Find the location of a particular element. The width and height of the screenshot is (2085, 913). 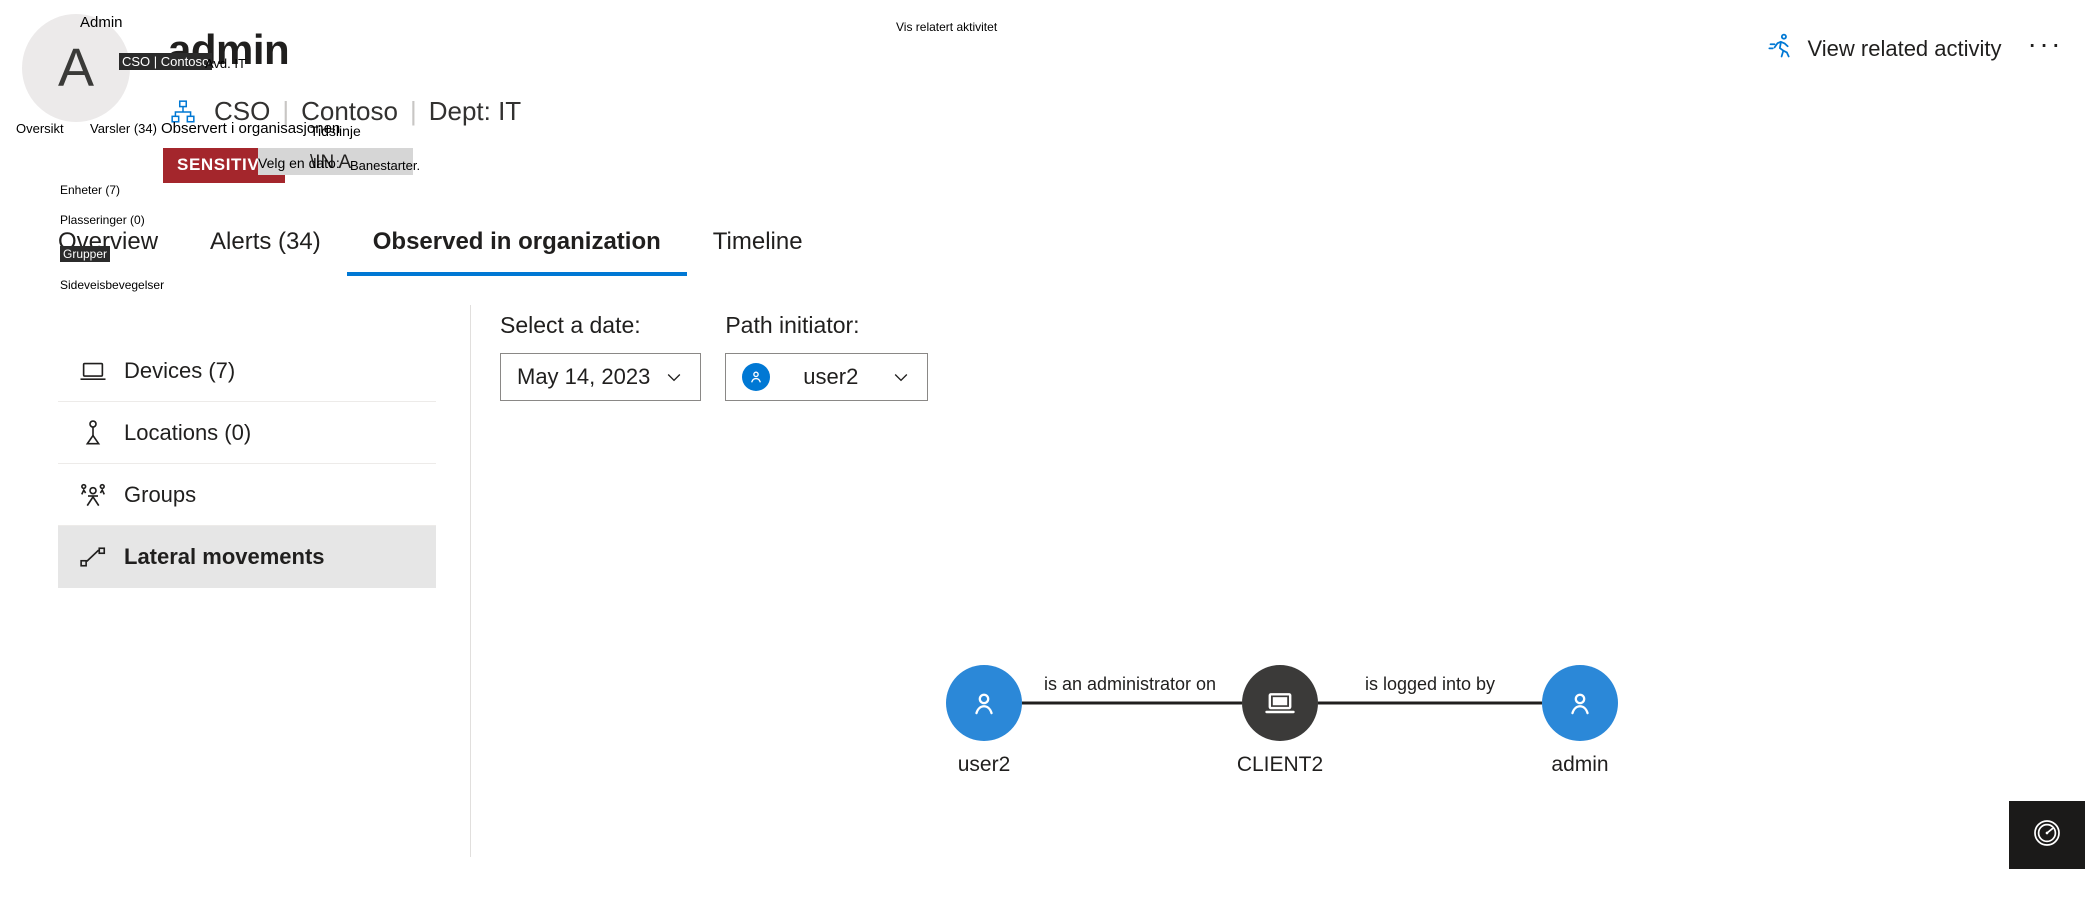

graph-node-client2 is located at coordinates (1280, 703).